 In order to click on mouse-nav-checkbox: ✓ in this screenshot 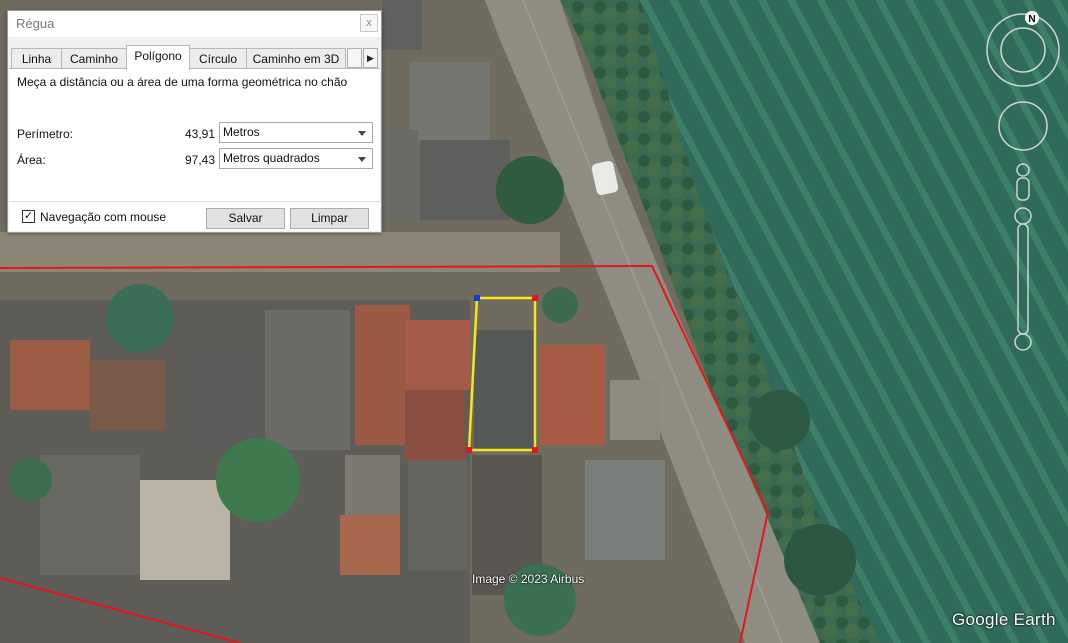, I will do `click(28, 216)`.